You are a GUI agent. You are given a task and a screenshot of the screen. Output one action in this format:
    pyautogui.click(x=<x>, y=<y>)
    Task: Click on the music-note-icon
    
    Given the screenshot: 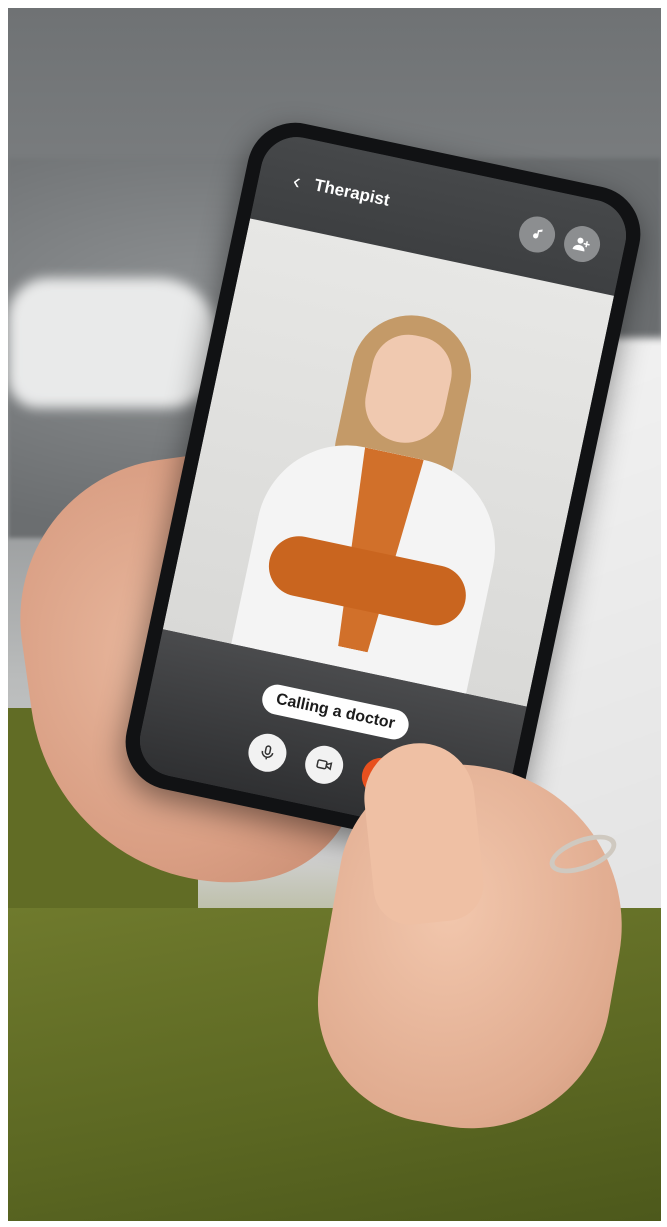 What is the action you would take?
    pyautogui.click(x=538, y=233)
    